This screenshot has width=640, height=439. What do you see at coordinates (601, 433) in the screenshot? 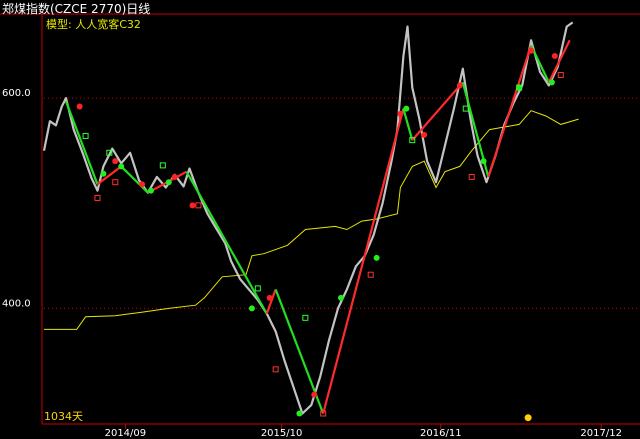
I see `x-tick-label: 2017/12` at bounding box center [601, 433].